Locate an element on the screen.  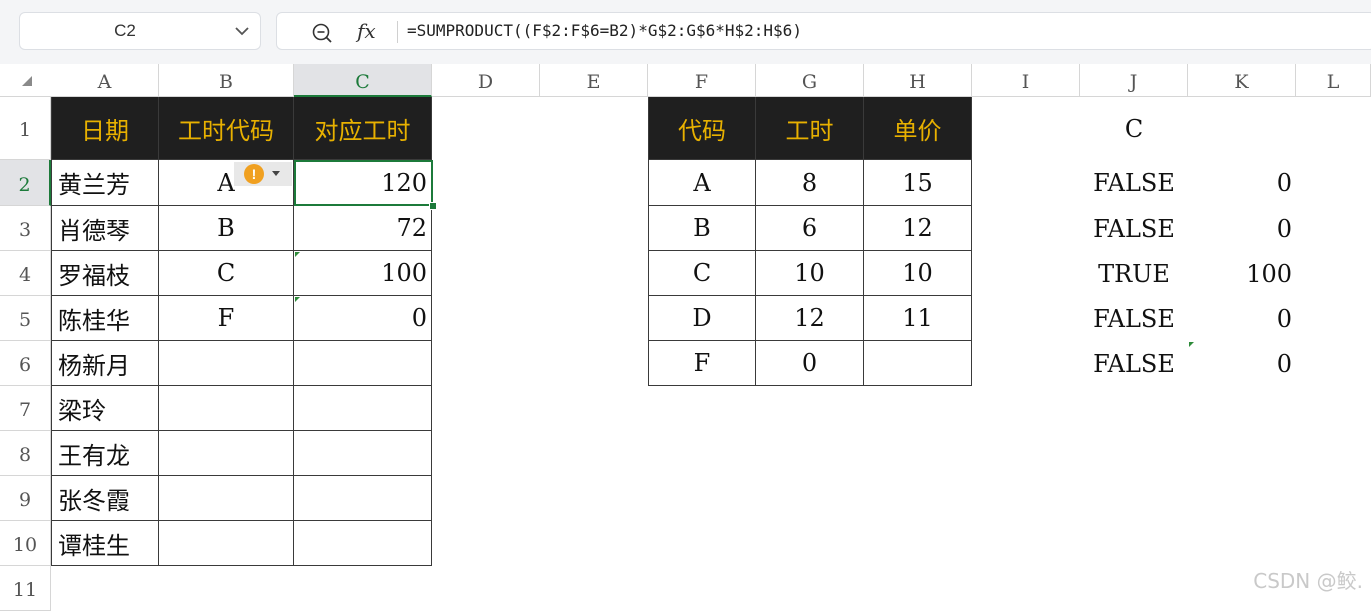
table1-hours-cell: 120 is located at coordinates (363, 183).